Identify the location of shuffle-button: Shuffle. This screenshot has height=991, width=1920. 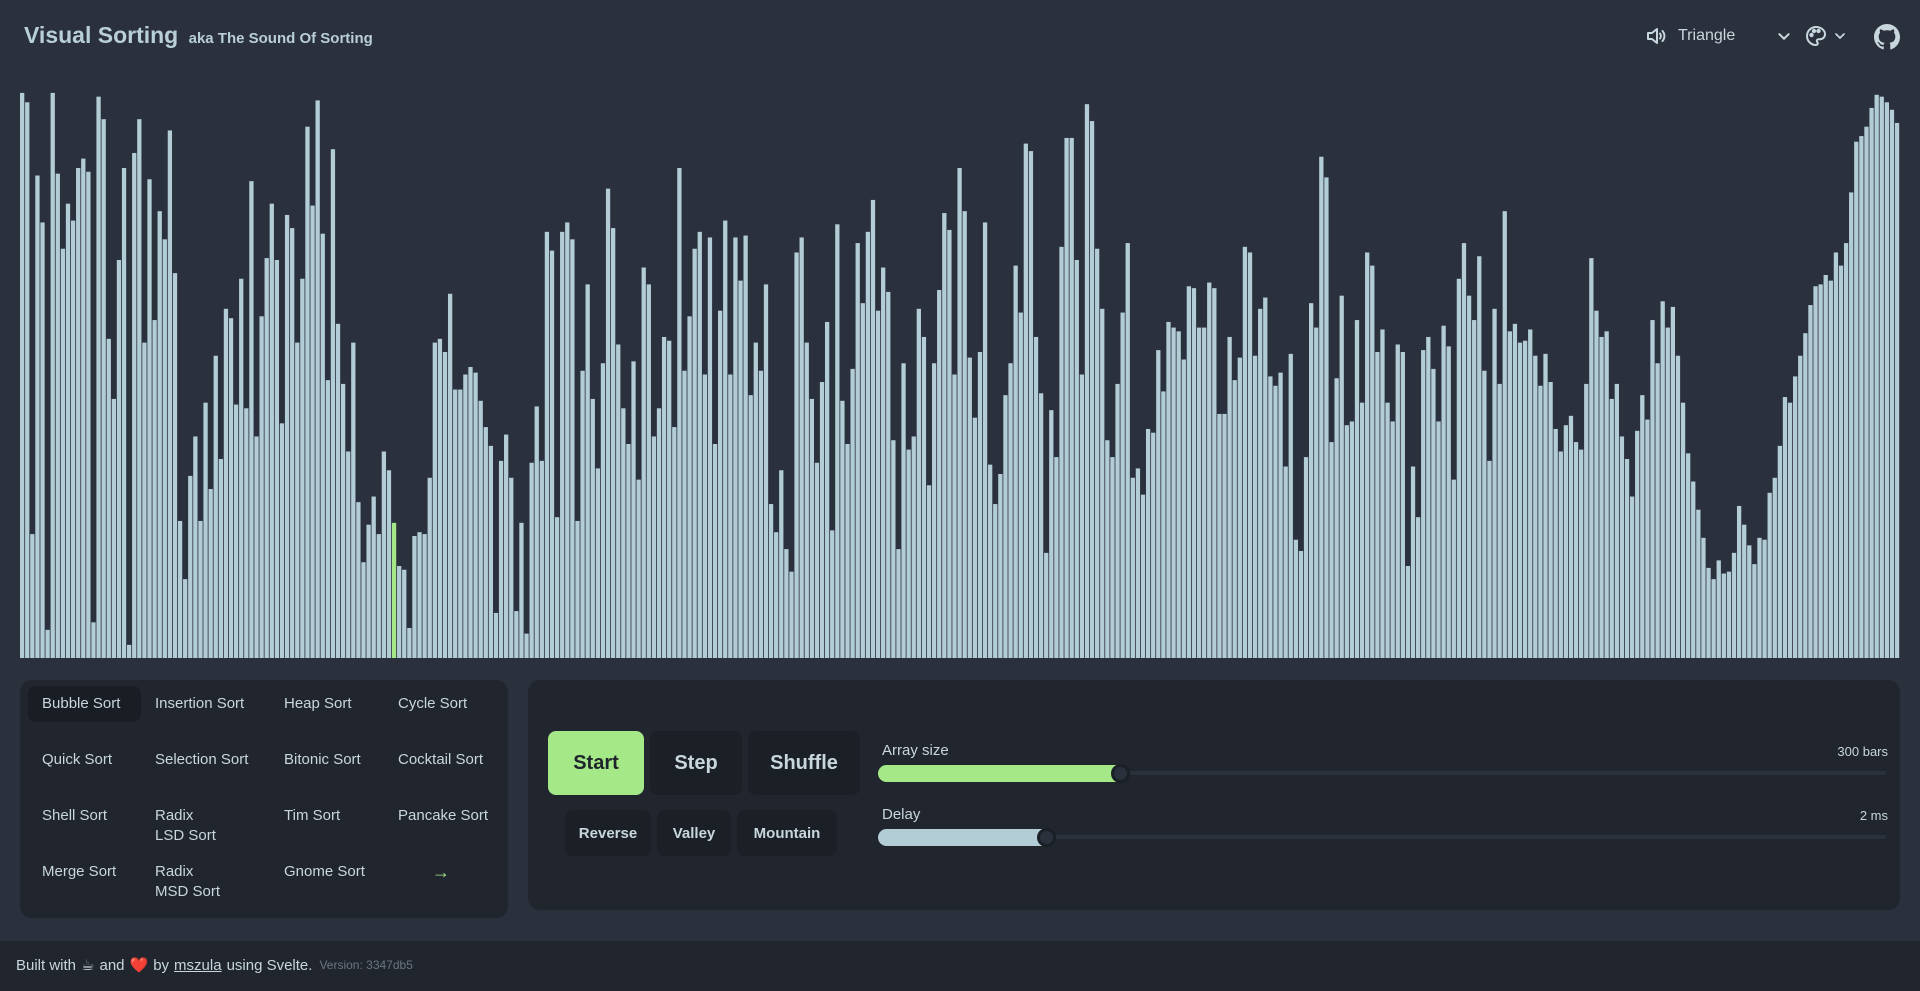
(804, 763).